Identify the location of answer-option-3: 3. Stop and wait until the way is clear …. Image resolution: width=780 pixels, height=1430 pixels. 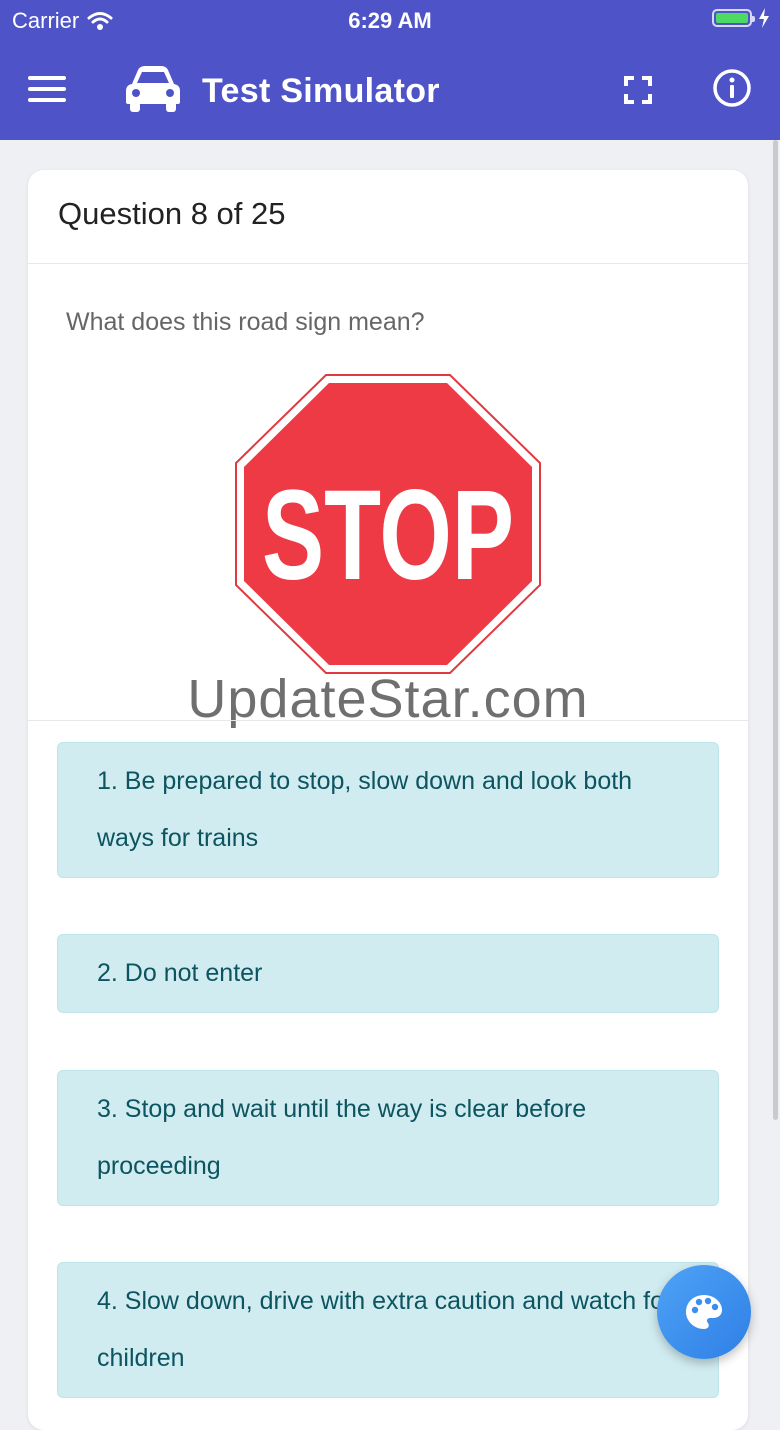
(388, 1138).